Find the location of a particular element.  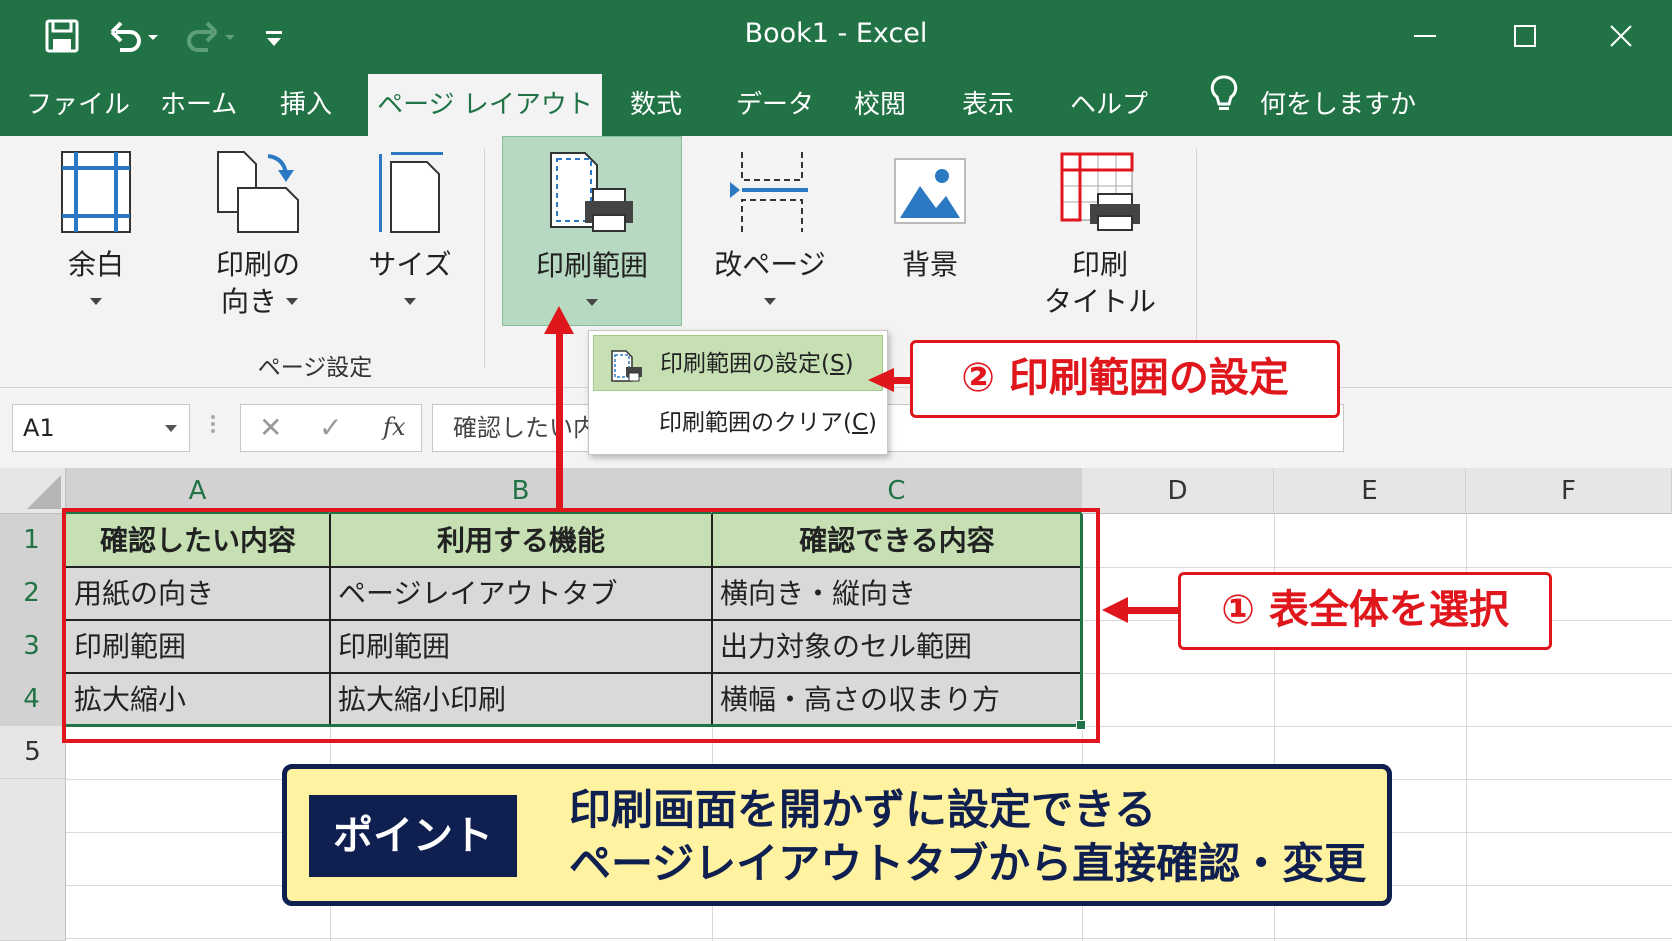

print-area-button: 印刷範囲 is located at coordinates (592, 231).